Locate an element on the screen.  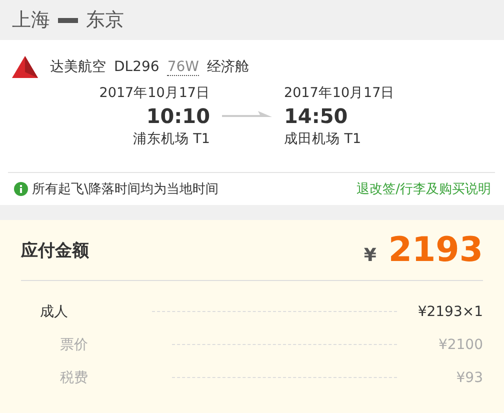
cabin-class: 经济舱 is located at coordinates (227, 67).